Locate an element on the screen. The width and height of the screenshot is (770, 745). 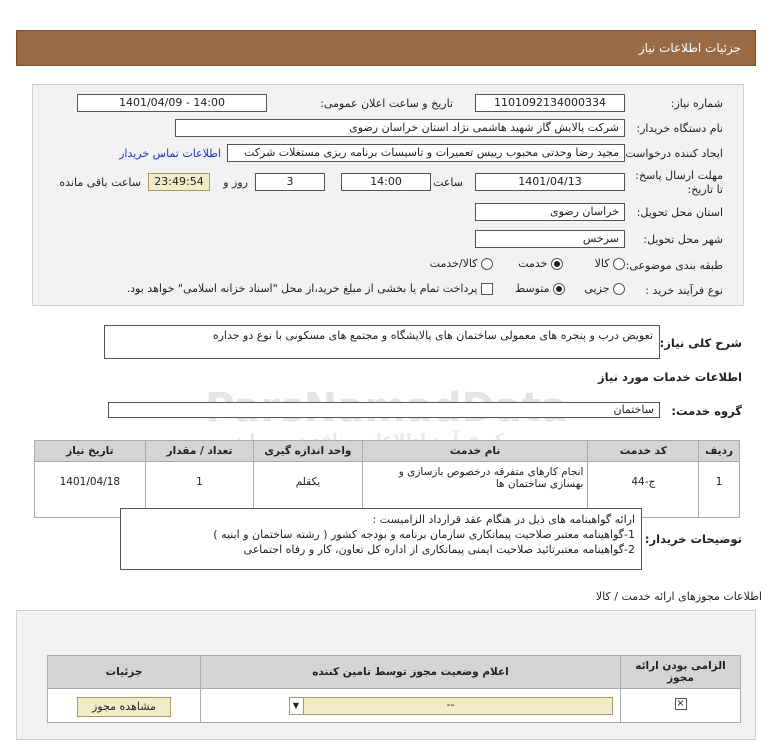
col-required: الزامی بودن ارائه مجوز is located at coordinates (680, 672).